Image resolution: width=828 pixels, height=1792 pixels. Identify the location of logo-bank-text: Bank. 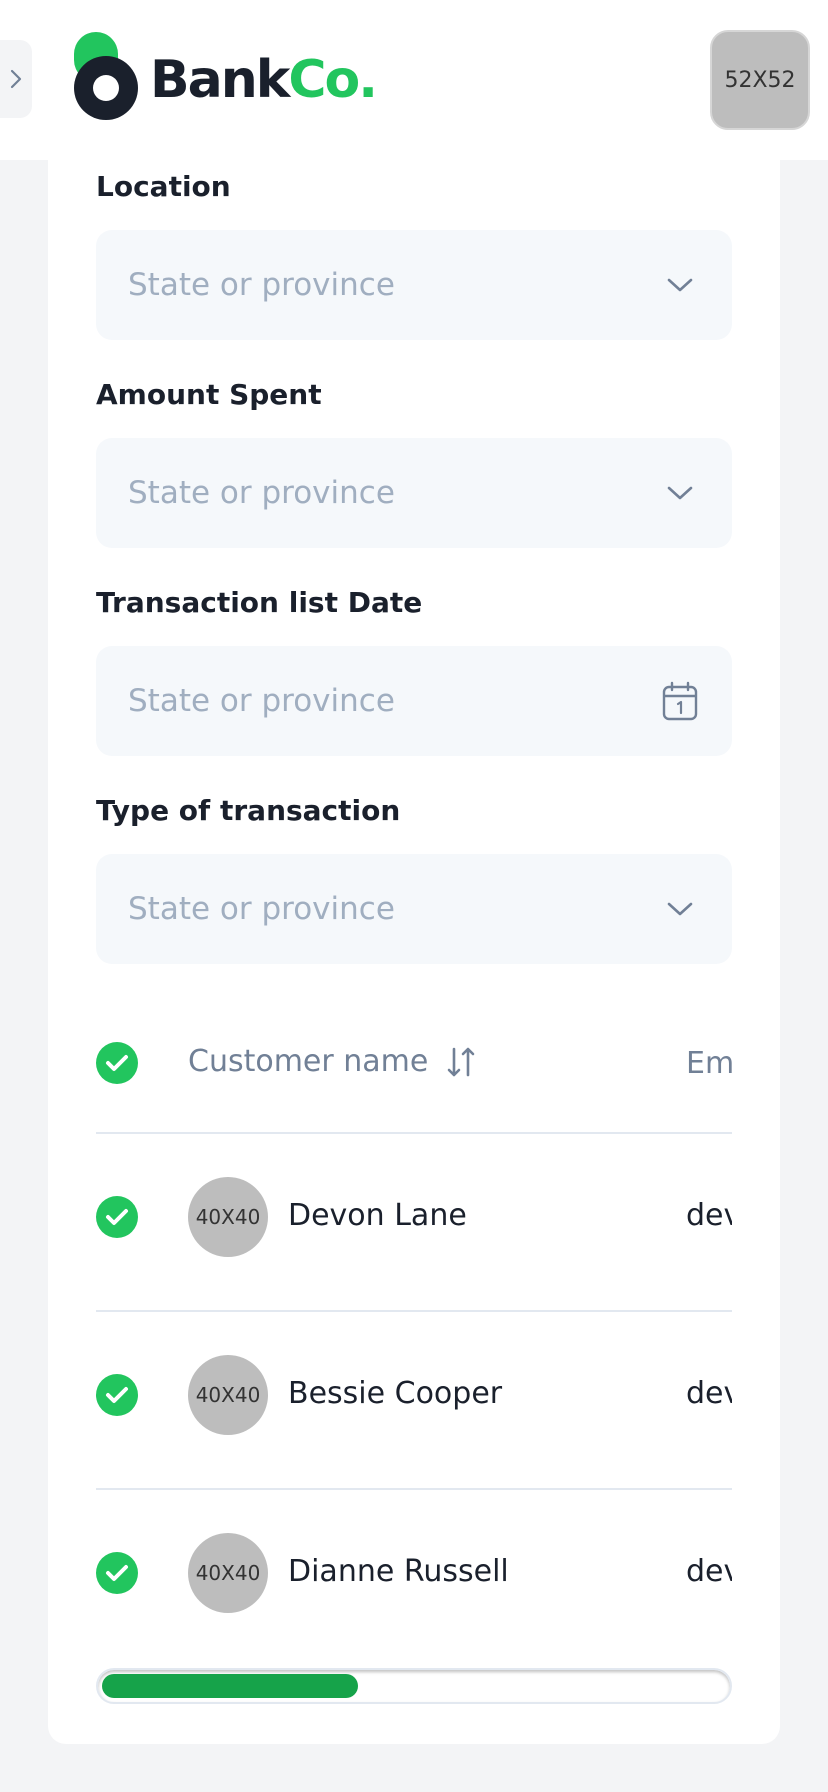
(220, 80).